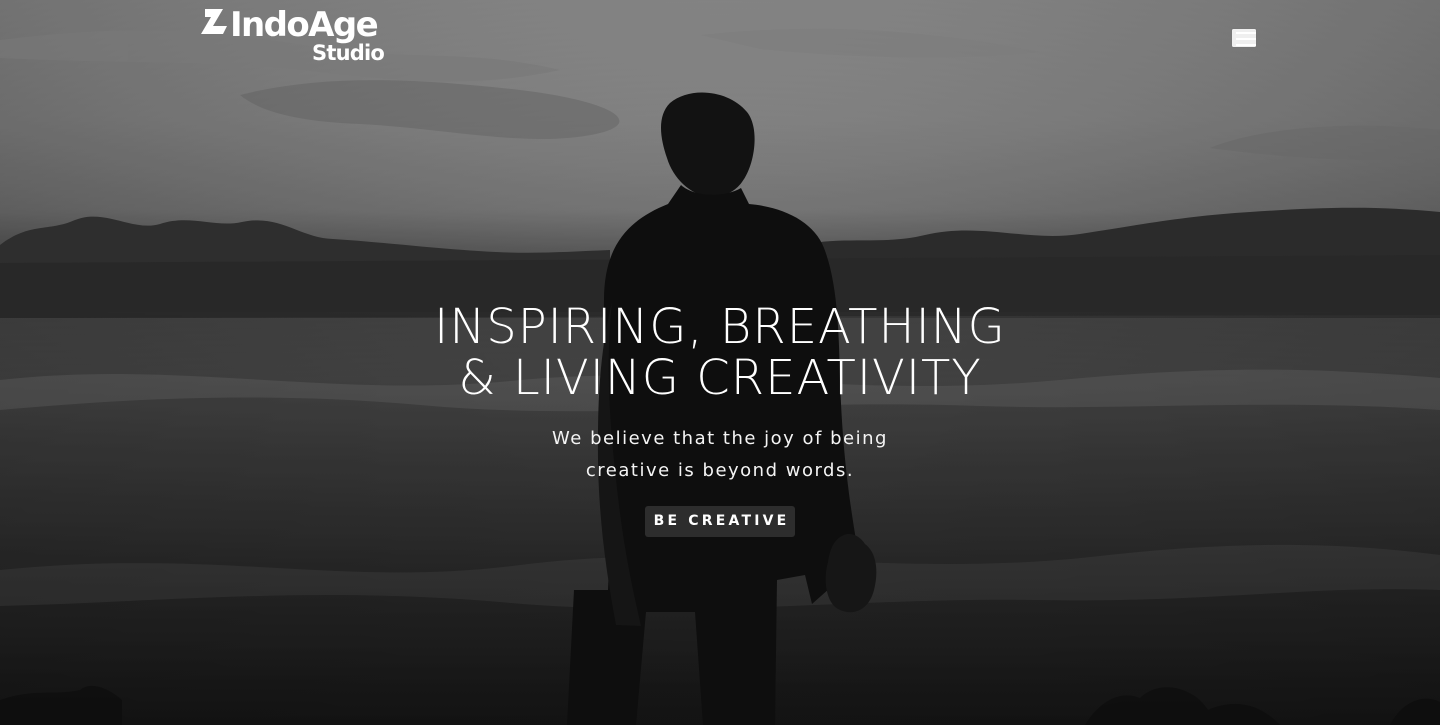 This screenshot has height=725, width=1440. I want to click on menu-icon-line-middle, so click(1246, 39).